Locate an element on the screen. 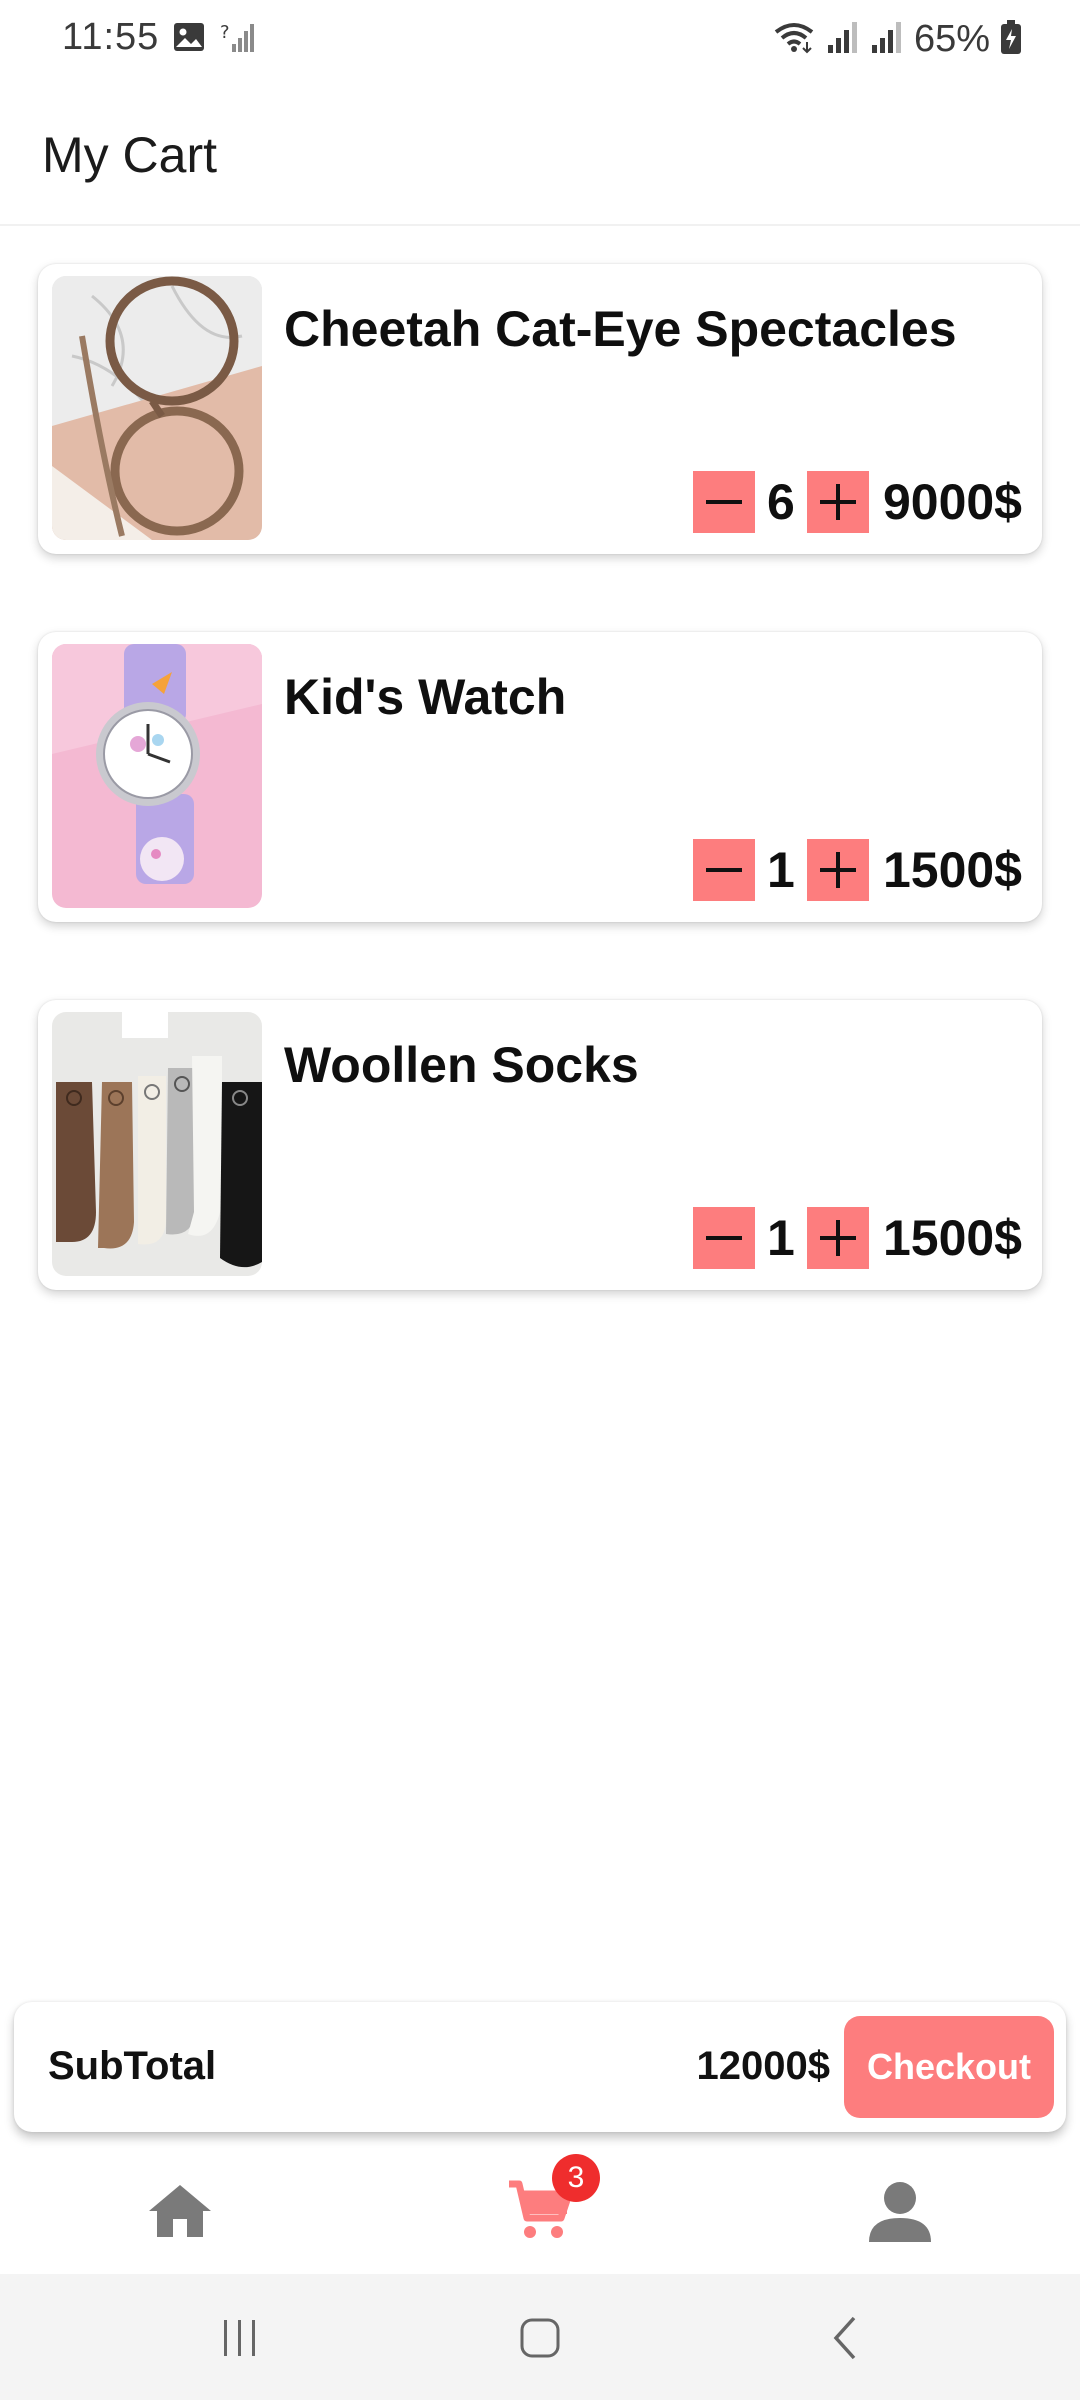  subtotal-label: SubTotal is located at coordinates (132, 2066).